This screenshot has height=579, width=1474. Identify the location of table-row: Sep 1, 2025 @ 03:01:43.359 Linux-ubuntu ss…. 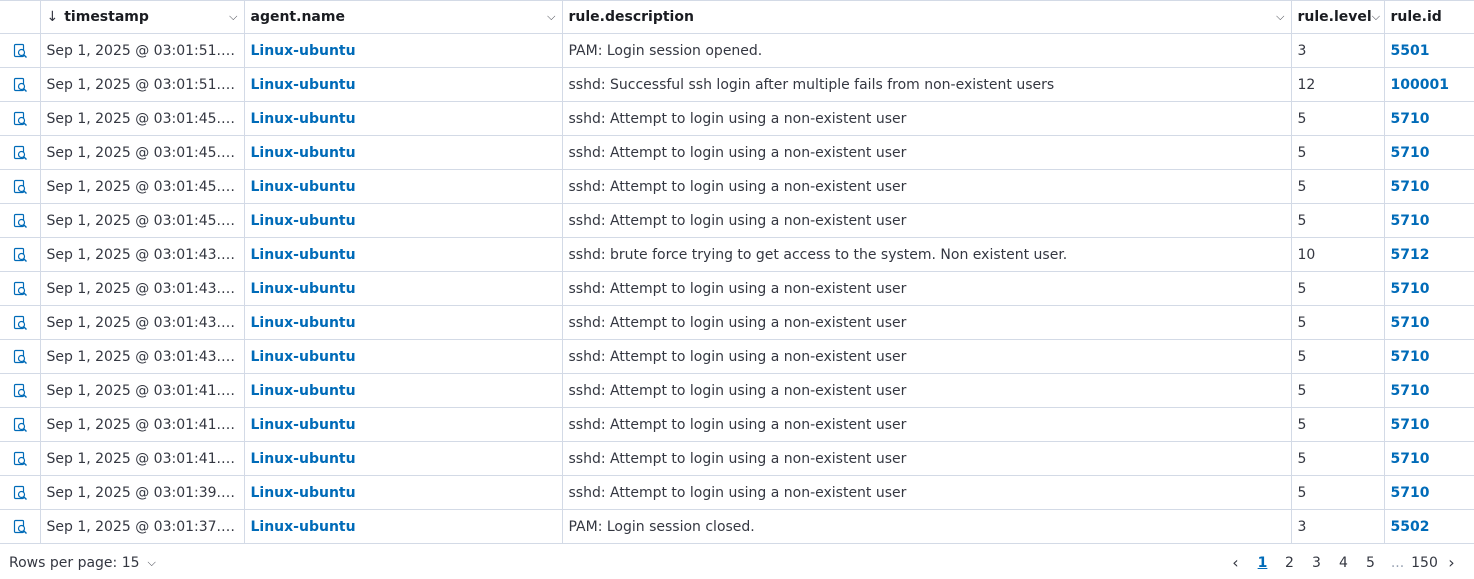
(737, 288).